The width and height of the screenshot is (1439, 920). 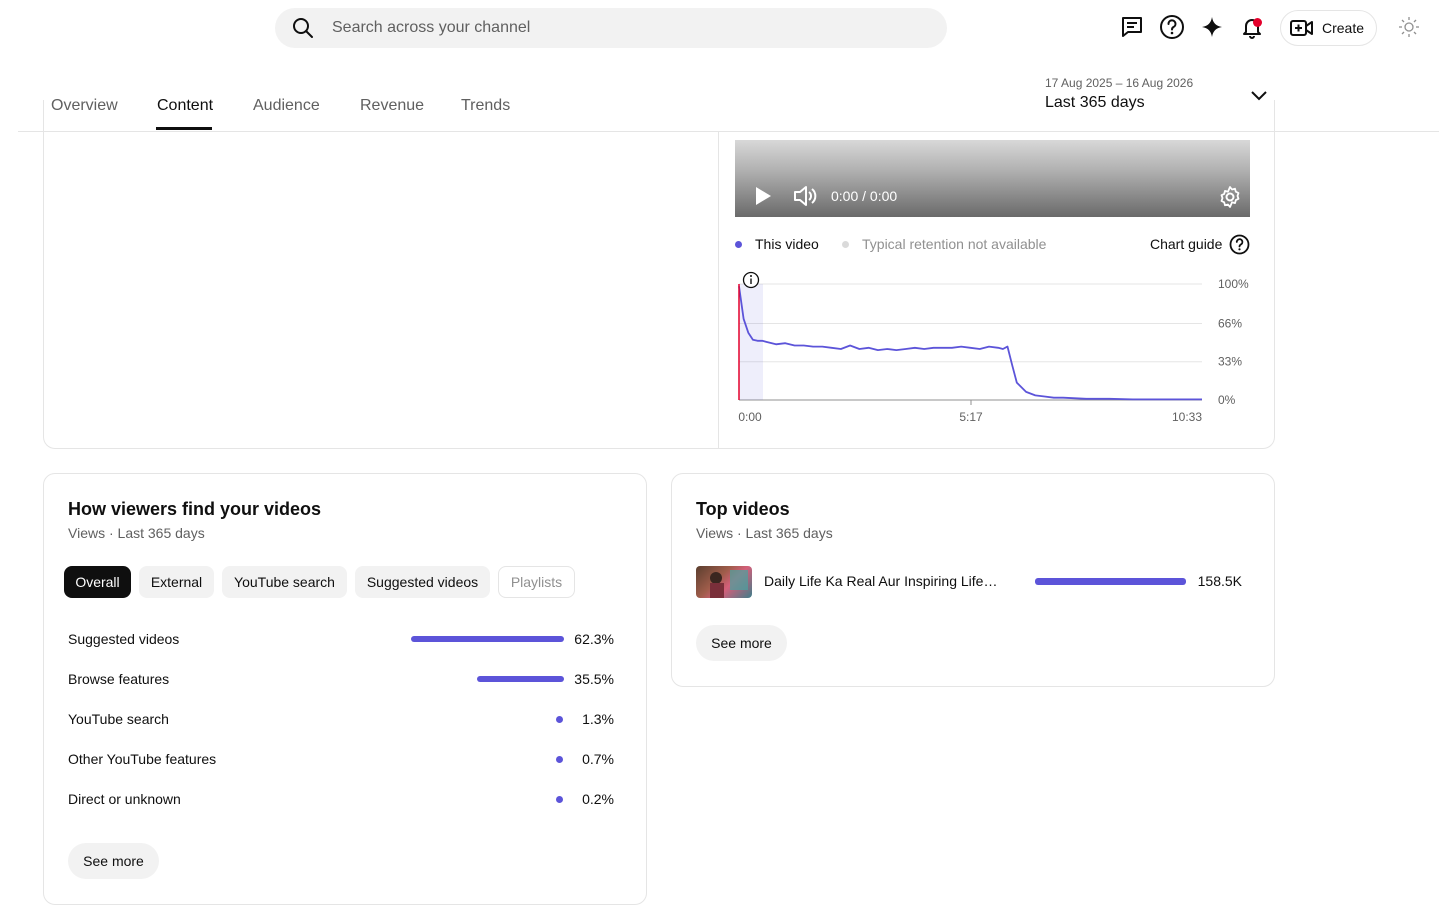 I want to click on volume-icon, so click(x=805, y=198).